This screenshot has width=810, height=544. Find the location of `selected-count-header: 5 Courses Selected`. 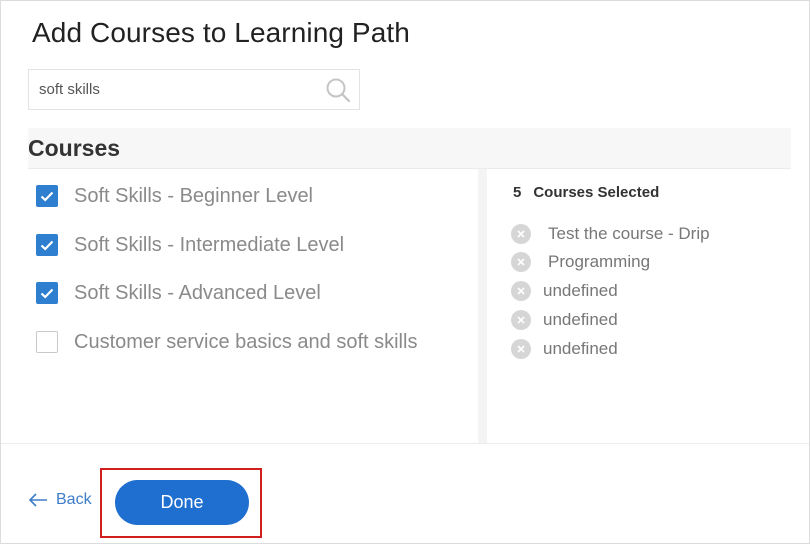

selected-count-header: 5 Courses Selected is located at coordinates (586, 192).